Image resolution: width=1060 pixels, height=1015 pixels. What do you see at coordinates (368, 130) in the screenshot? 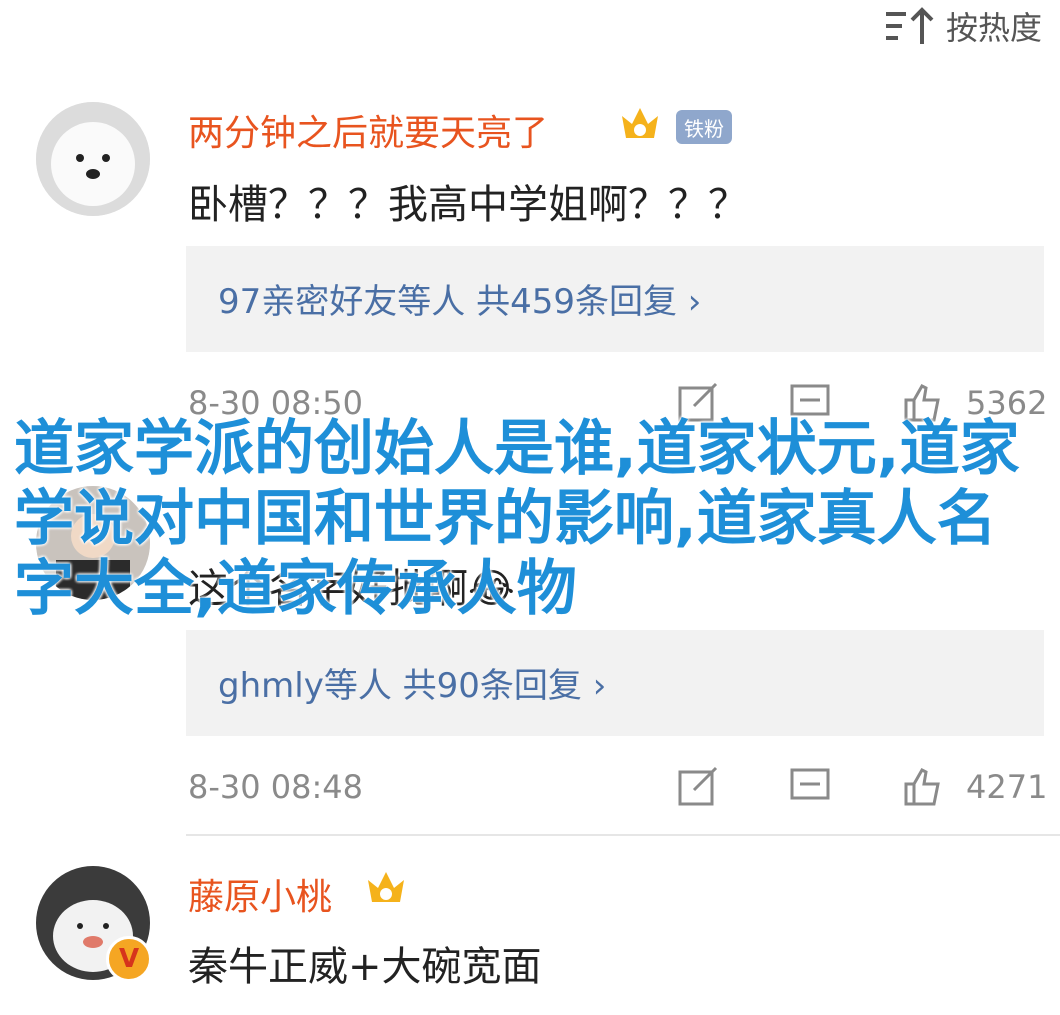
I see `comment-username: 两分钟之后就要天亮了` at bounding box center [368, 130].